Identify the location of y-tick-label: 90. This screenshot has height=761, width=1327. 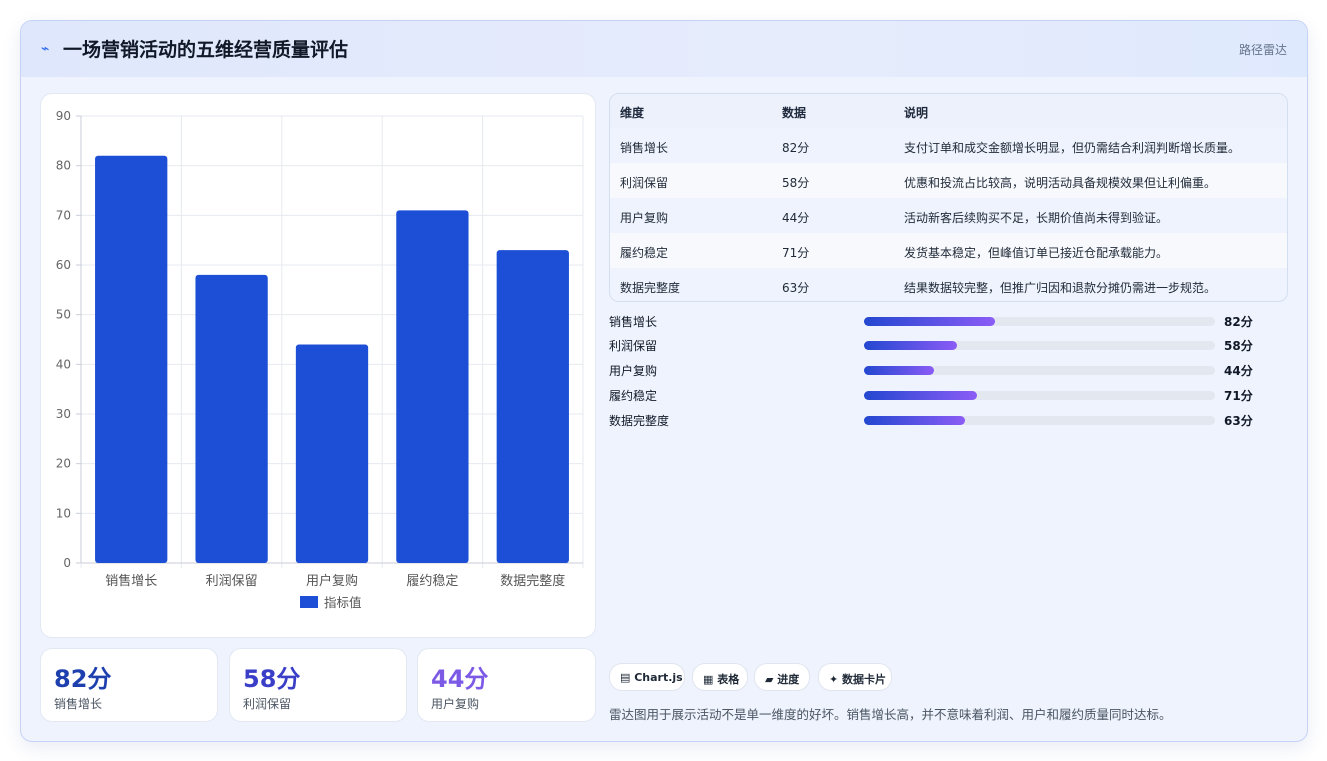
(63, 116).